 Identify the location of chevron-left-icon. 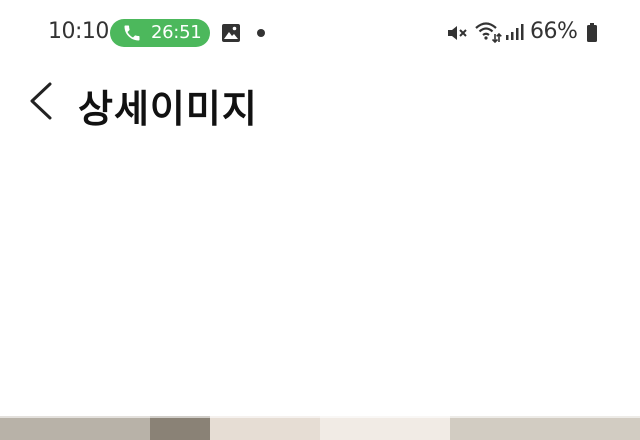
(41, 101).